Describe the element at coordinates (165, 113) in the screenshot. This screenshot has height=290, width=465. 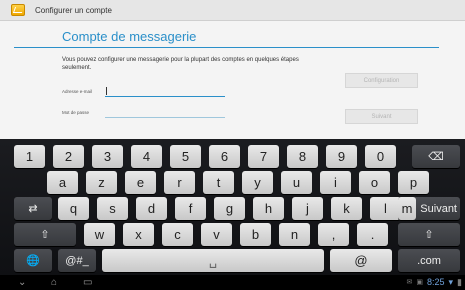
I see `password-field` at that location.